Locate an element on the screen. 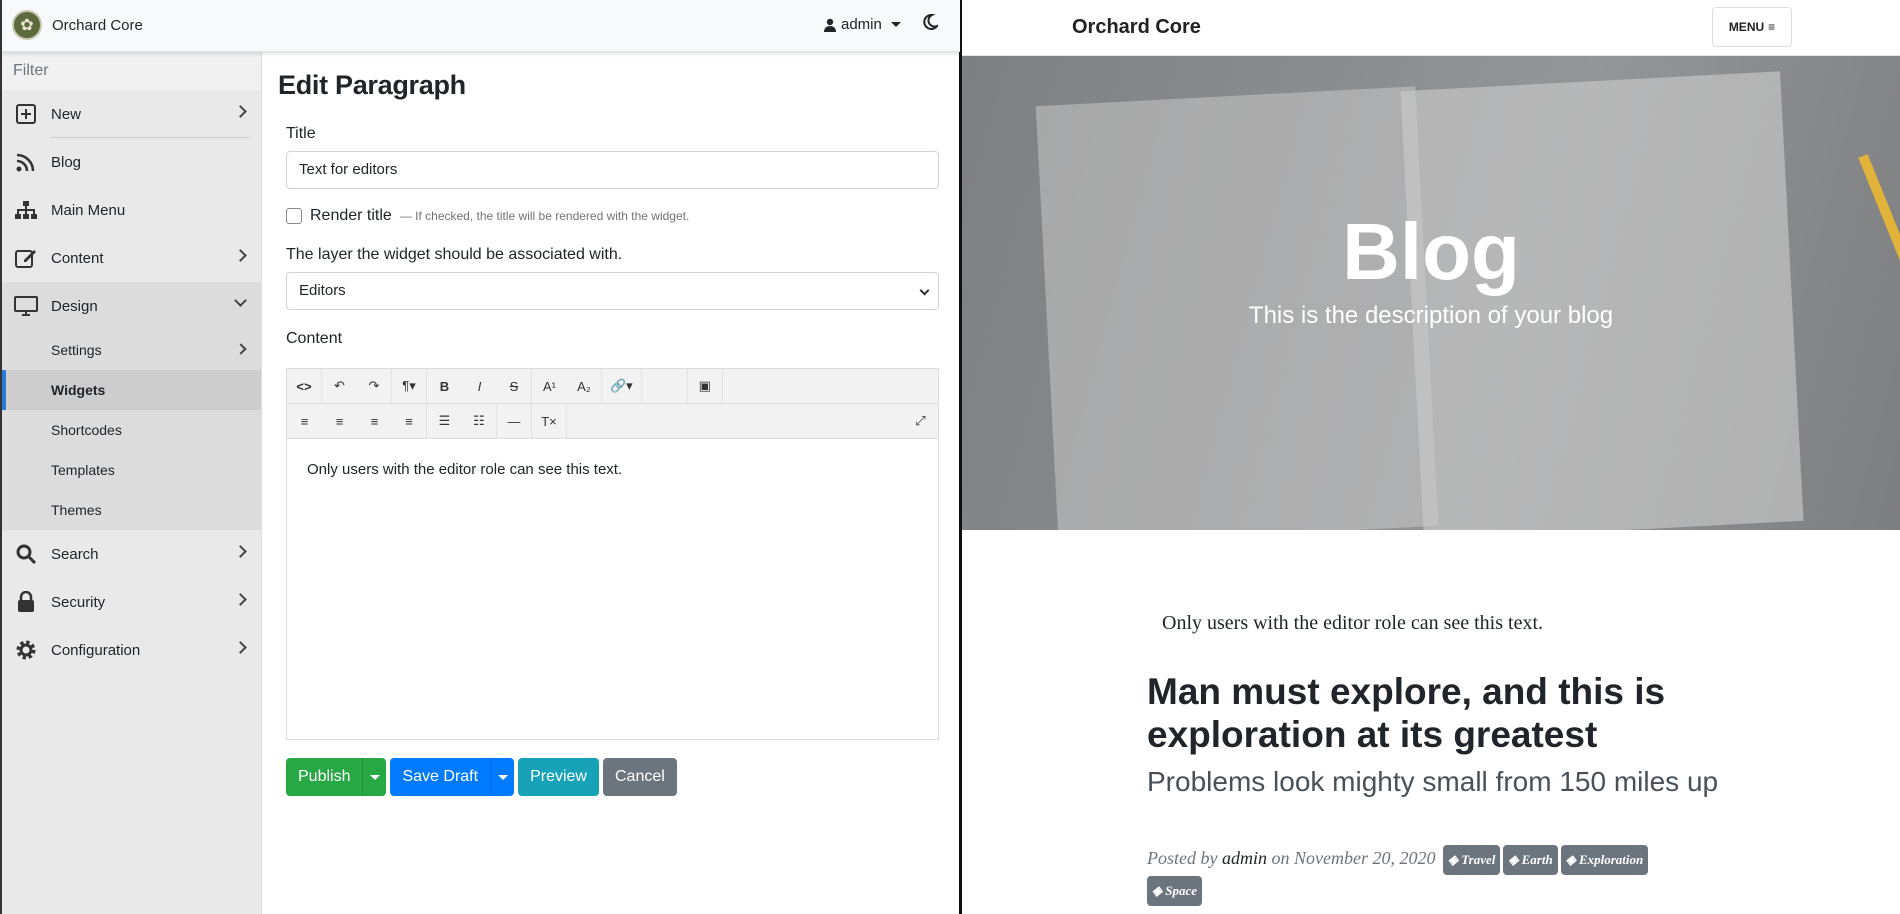 Image resolution: width=1900 pixels, height=914 pixels. strikethrough-button: S is located at coordinates (514, 386).